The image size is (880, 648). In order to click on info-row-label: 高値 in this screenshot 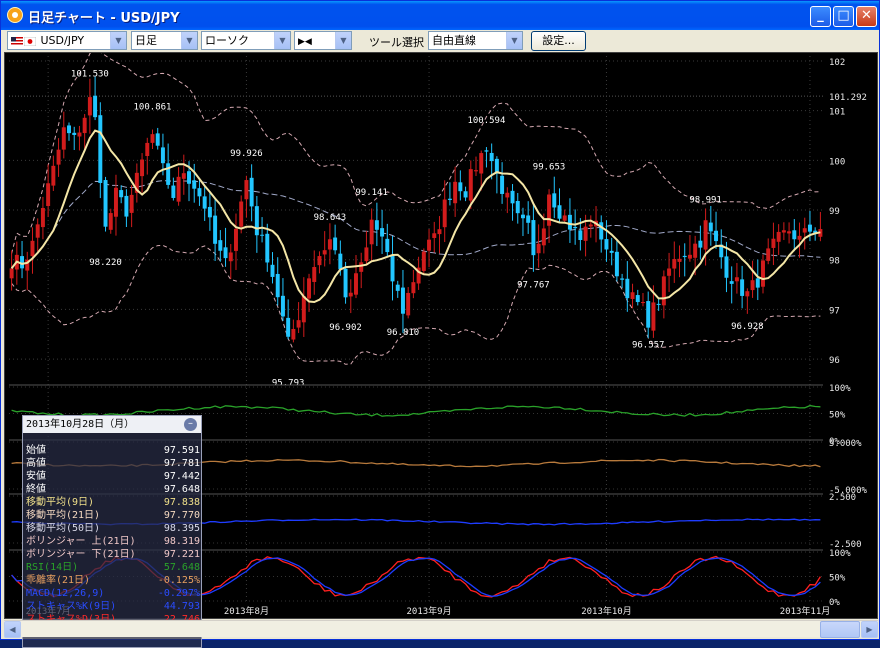, I will do `click(36, 463)`.